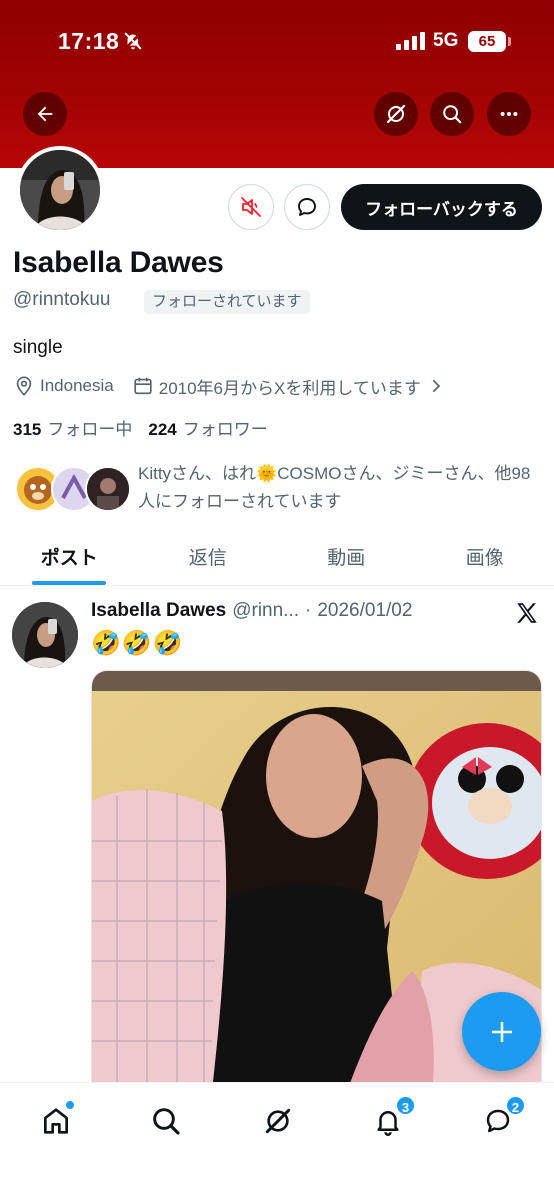 The image size is (554, 1200). I want to click on bottom-navigation: 3 2, so click(277, 1141).